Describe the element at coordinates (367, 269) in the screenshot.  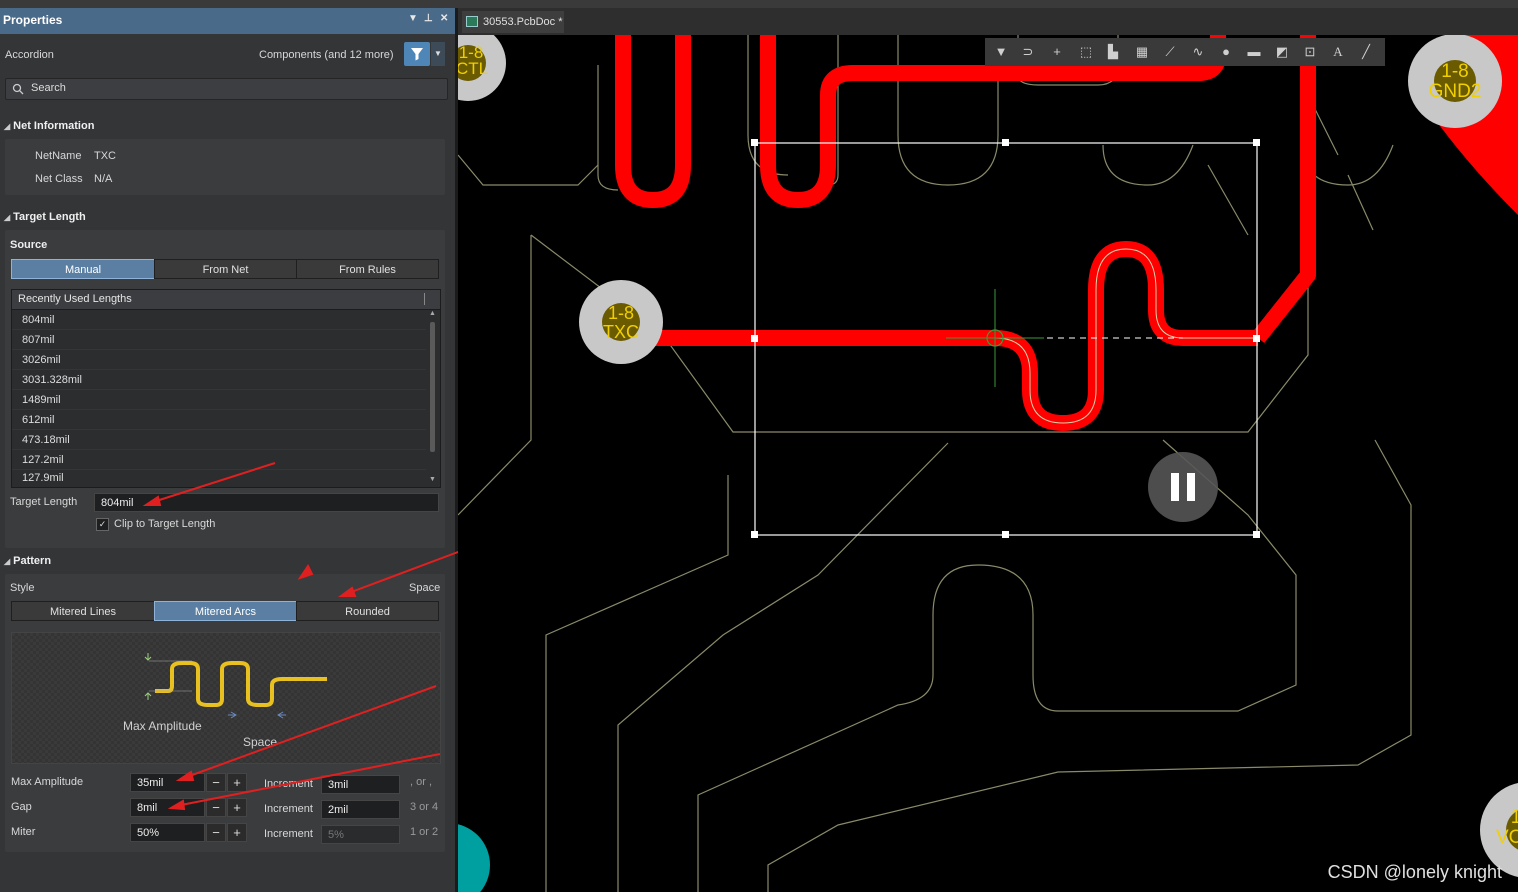
I see `source-from-rules-button: From Rules` at that location.